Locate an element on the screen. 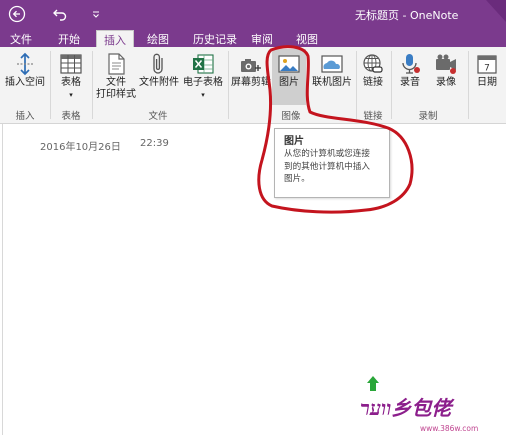 Image resolution: width=506 pixels, height=435 pixels. pictures-label: 图片 is located at coordinates (289, 82).